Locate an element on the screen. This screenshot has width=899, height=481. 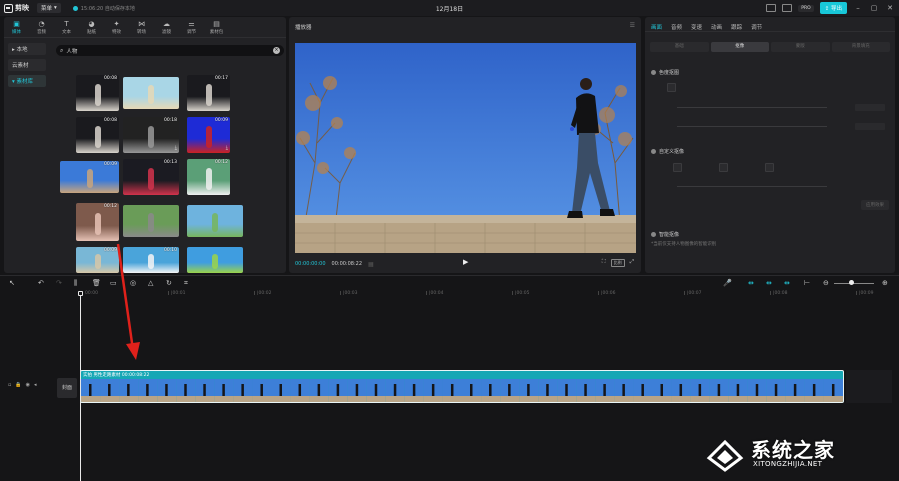
focus-icon: ⛶ is located at coordinates (604, 263).